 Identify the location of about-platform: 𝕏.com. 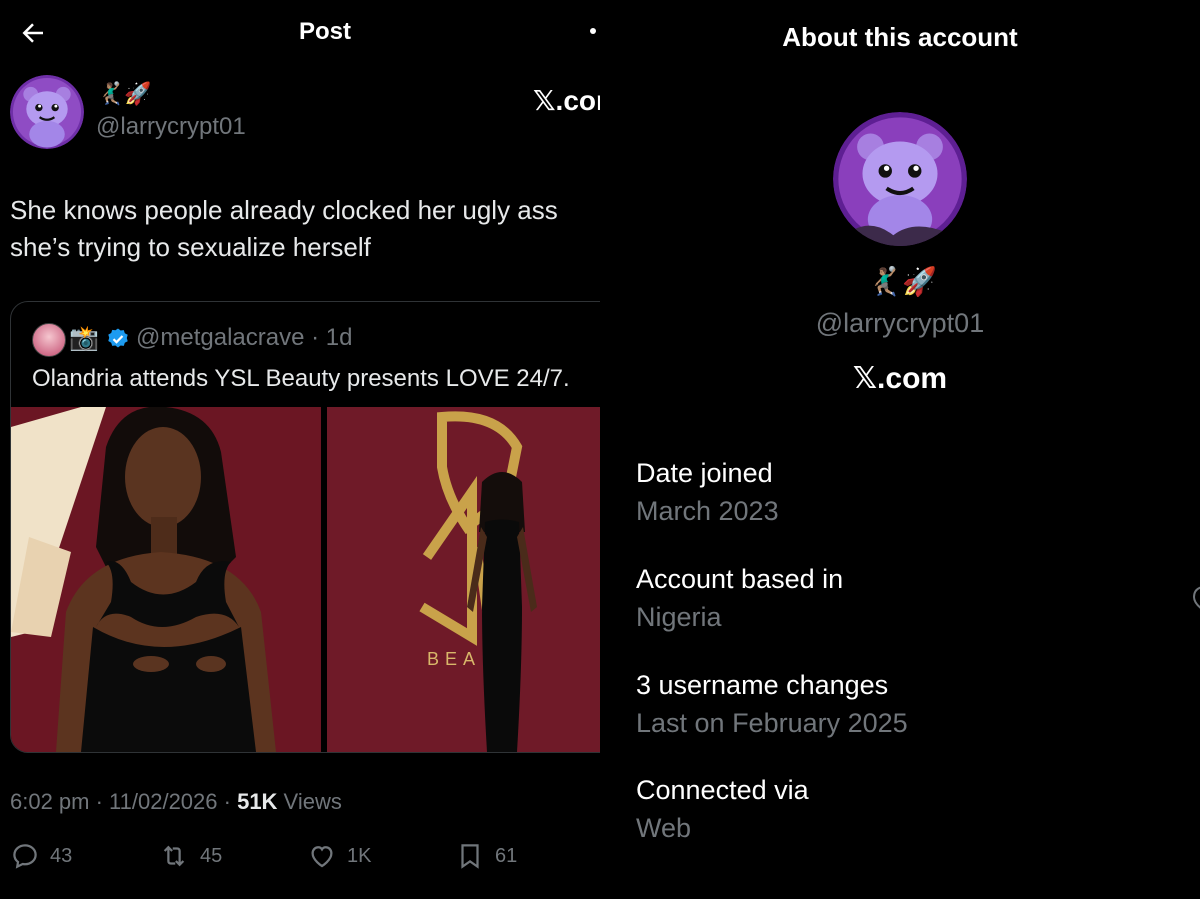
(900, 378).